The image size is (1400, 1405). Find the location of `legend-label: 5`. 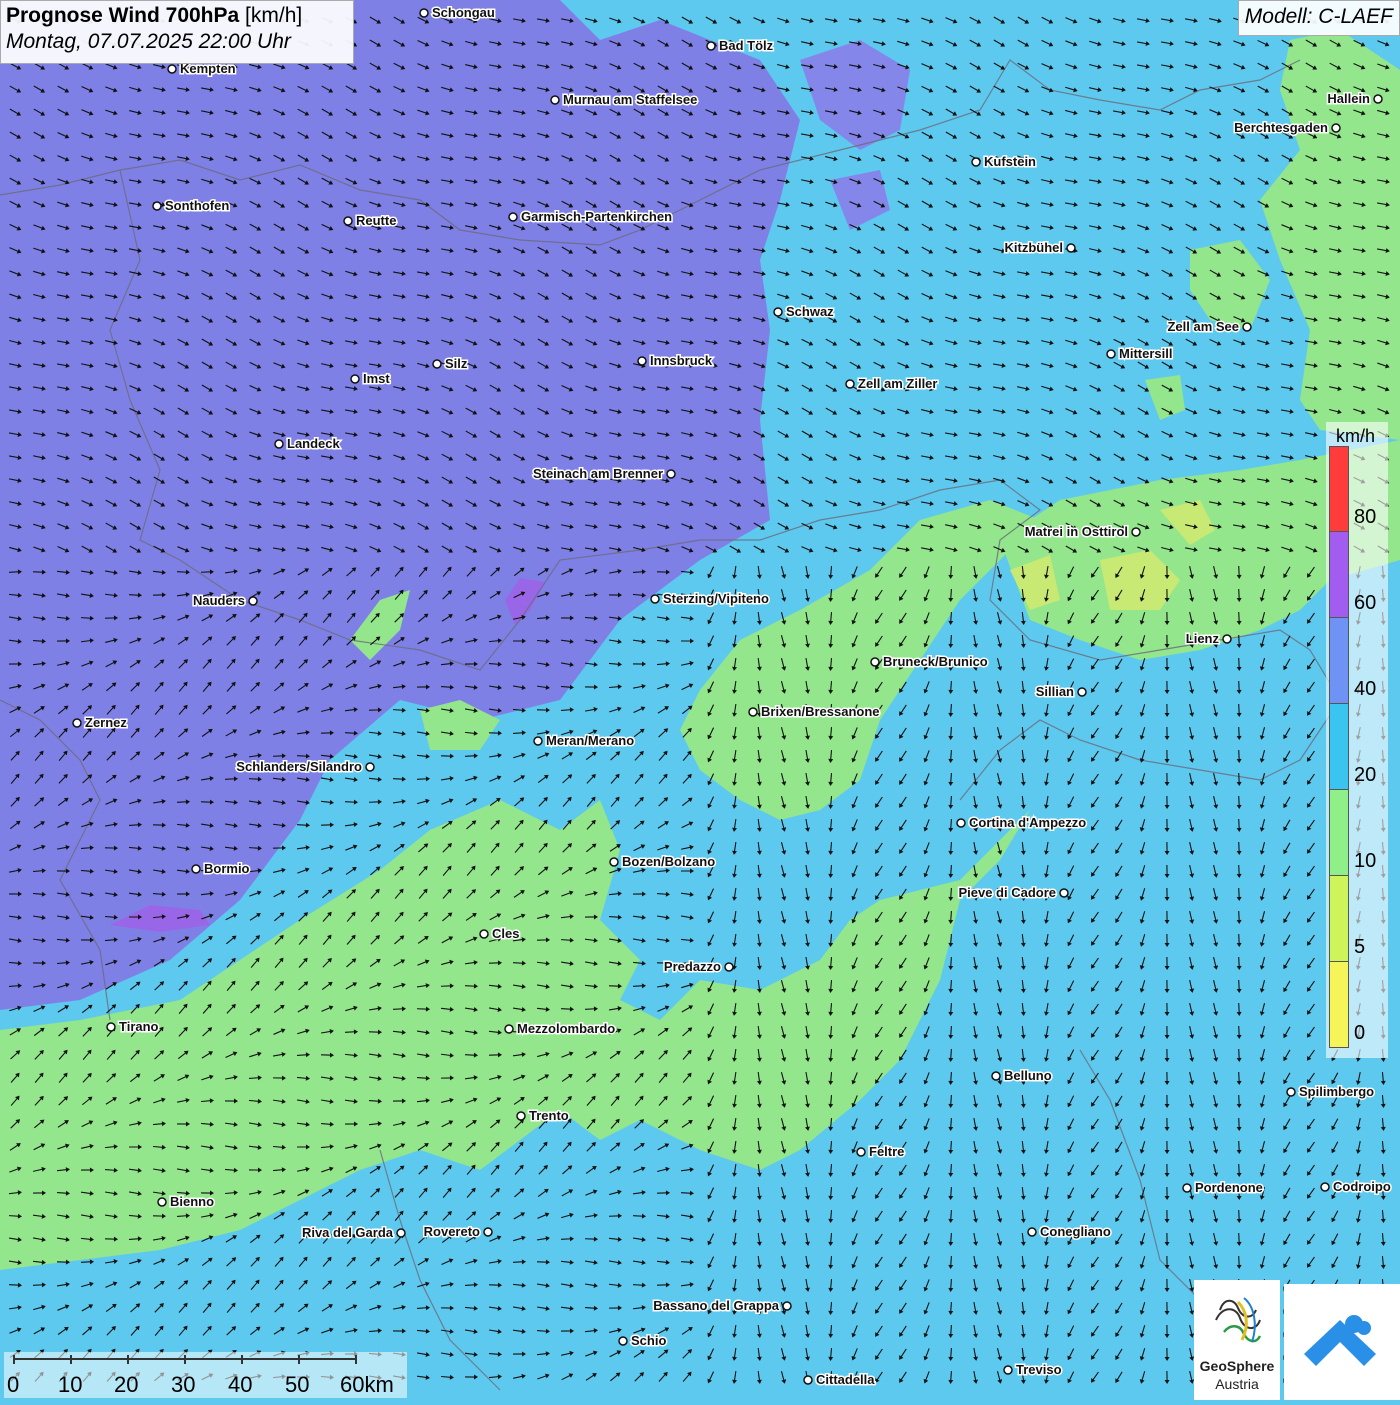

legend-label: 5 is located at coordinates (1359, 947).